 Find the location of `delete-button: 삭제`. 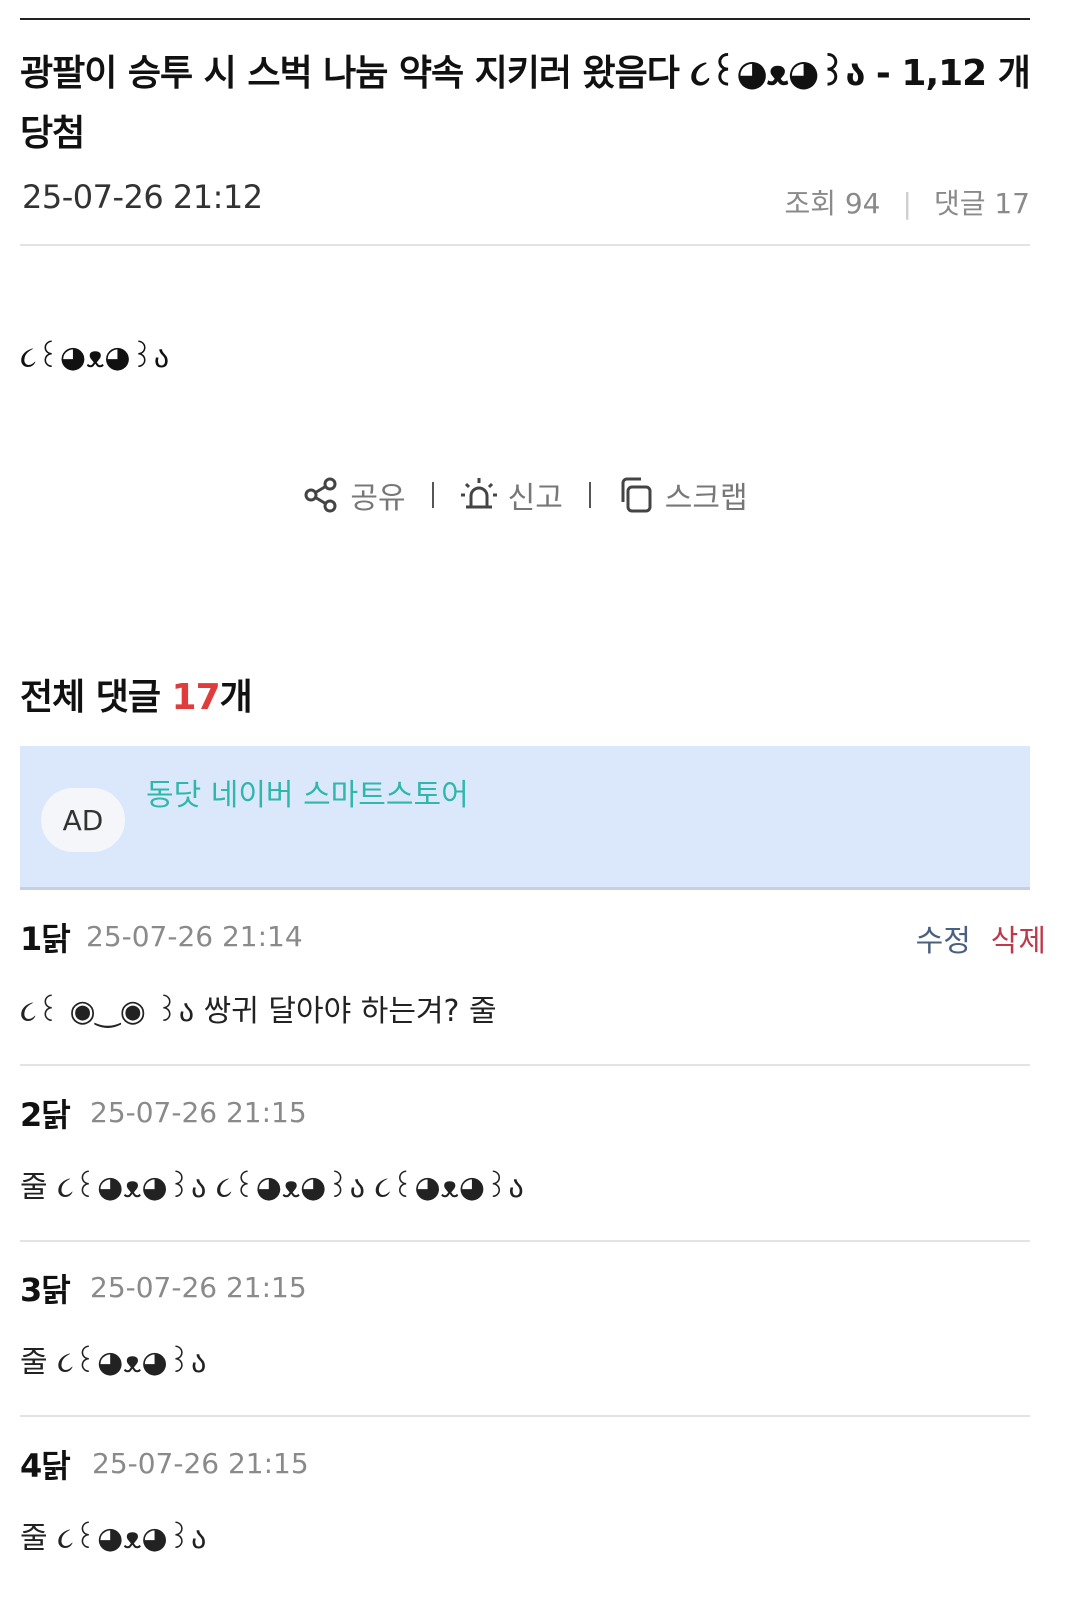

delete-button: 삭제 is located at coordinates (1018, 941).